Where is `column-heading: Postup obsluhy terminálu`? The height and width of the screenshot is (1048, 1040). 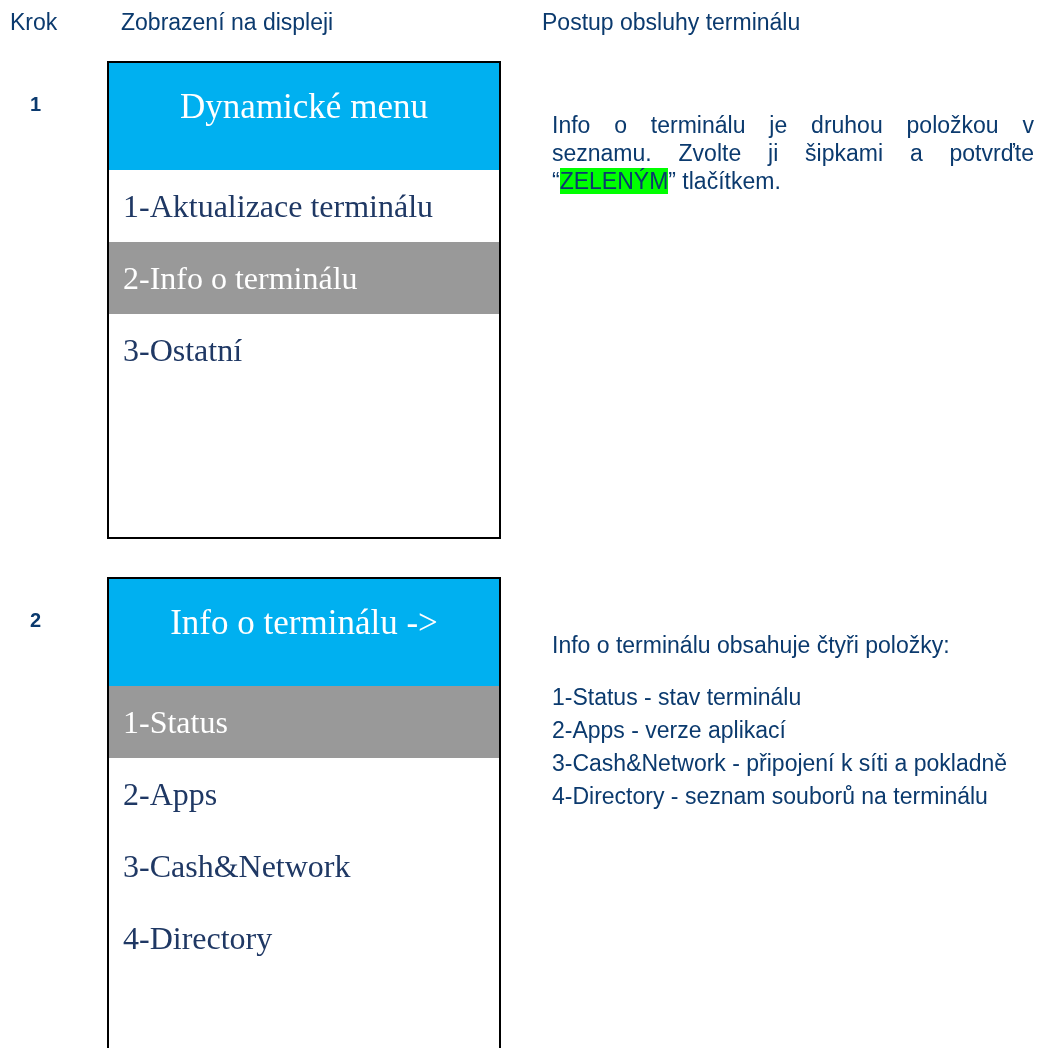
column-heading: Postup obsluhy terminálu is located at coordinates (671, 21).